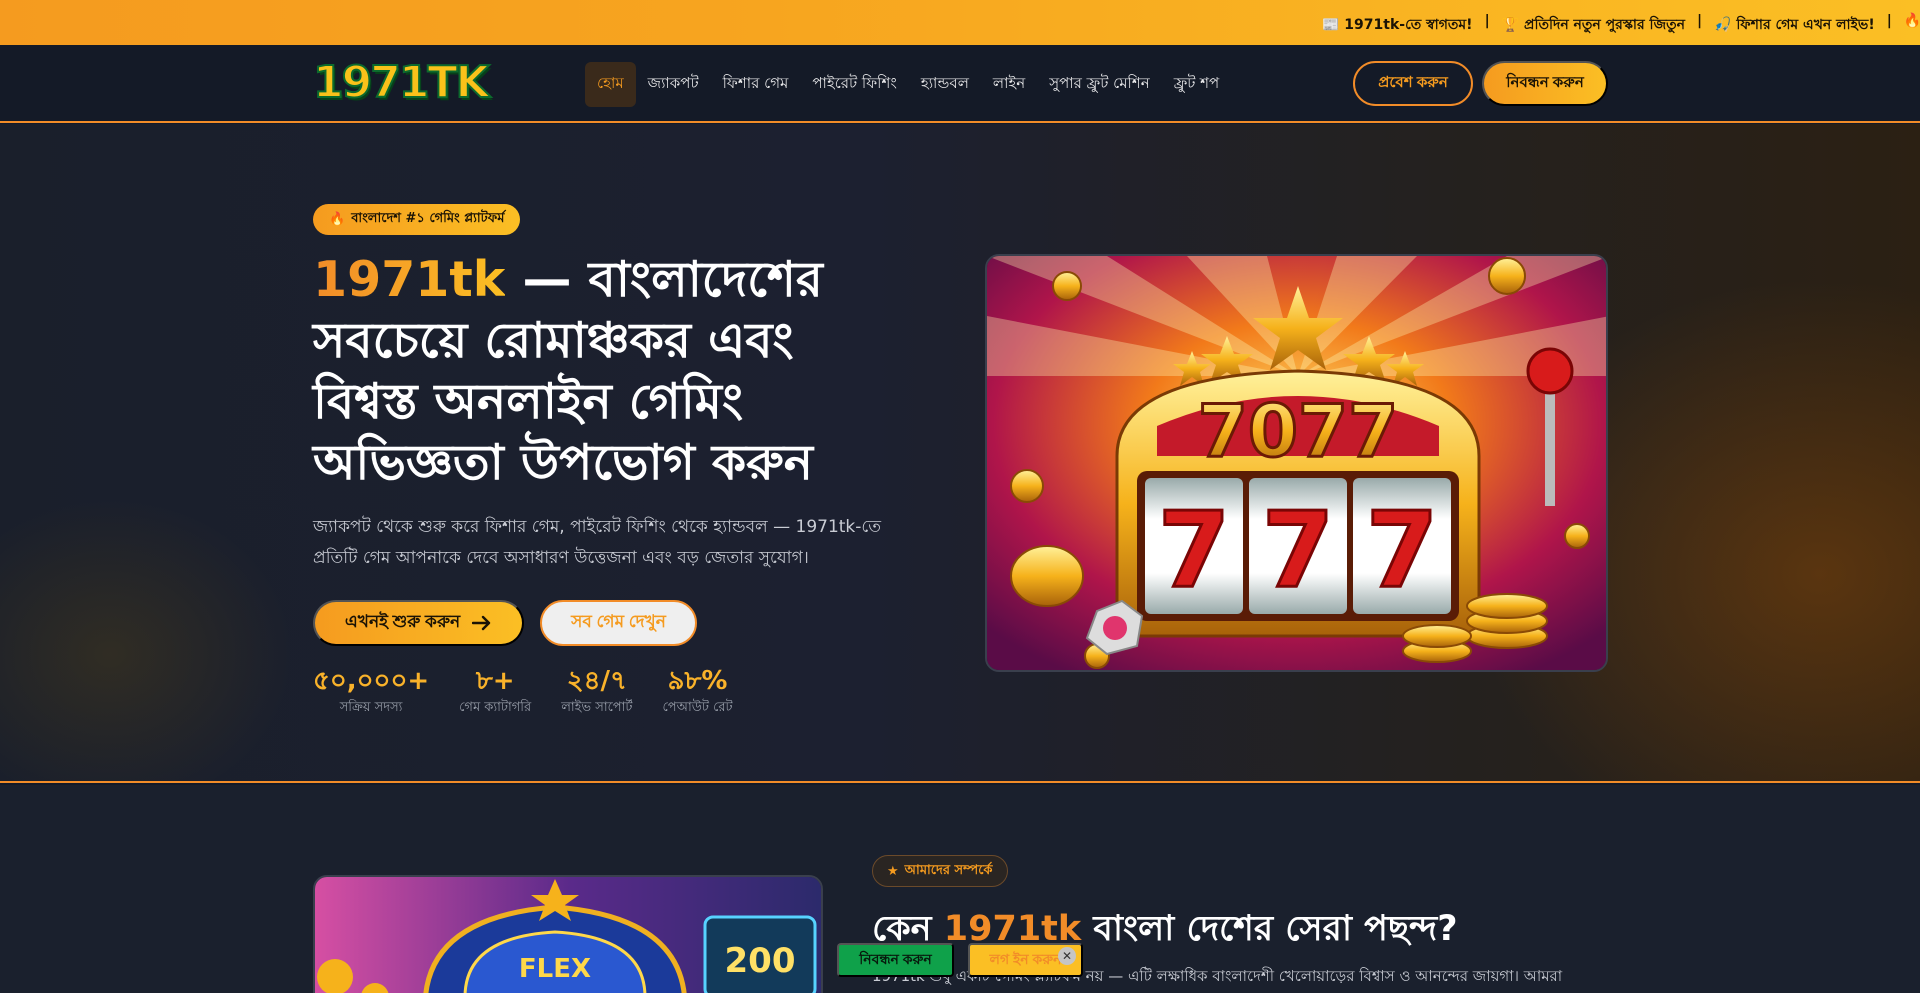 The height and width of the screenshot is (993, 1920). What do you see at coordinates (596, 681) in the screenshot?
I see `stat-value: ২৪/৭` at bounding box center [596, 681].